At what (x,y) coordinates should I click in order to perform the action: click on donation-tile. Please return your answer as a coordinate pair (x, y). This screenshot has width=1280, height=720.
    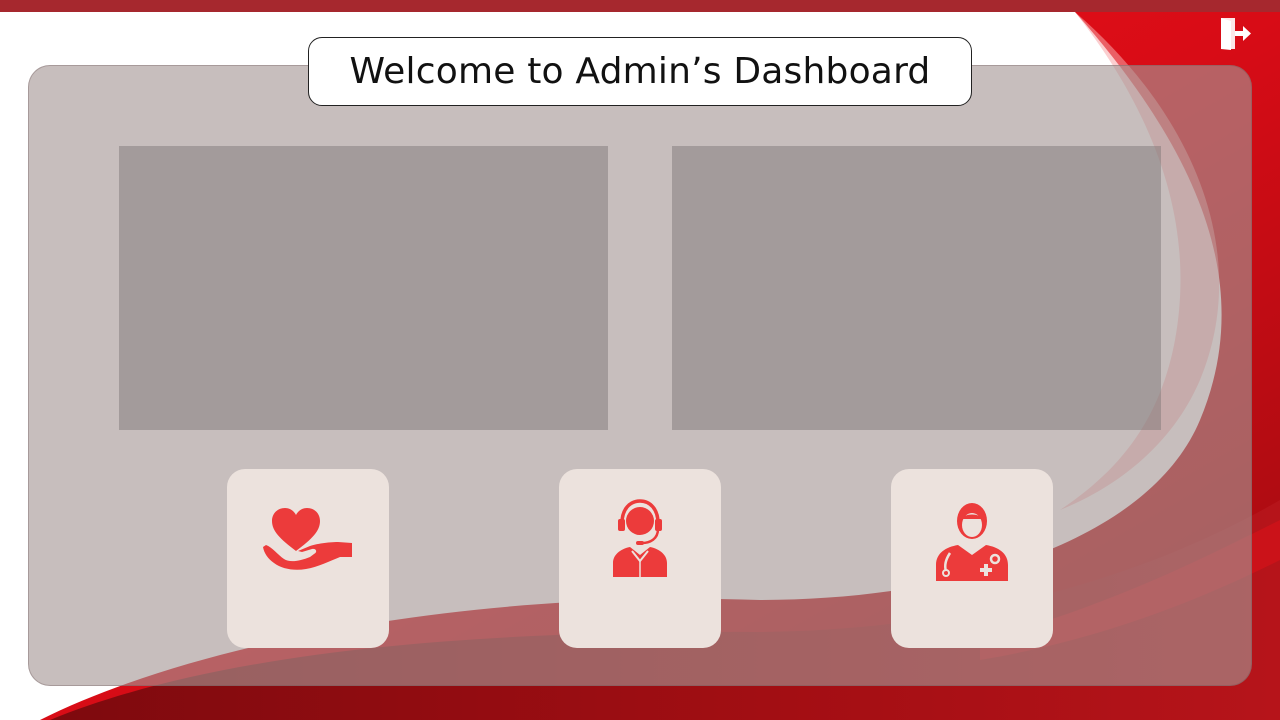
    Looking at the image, I should click on (308, 558).